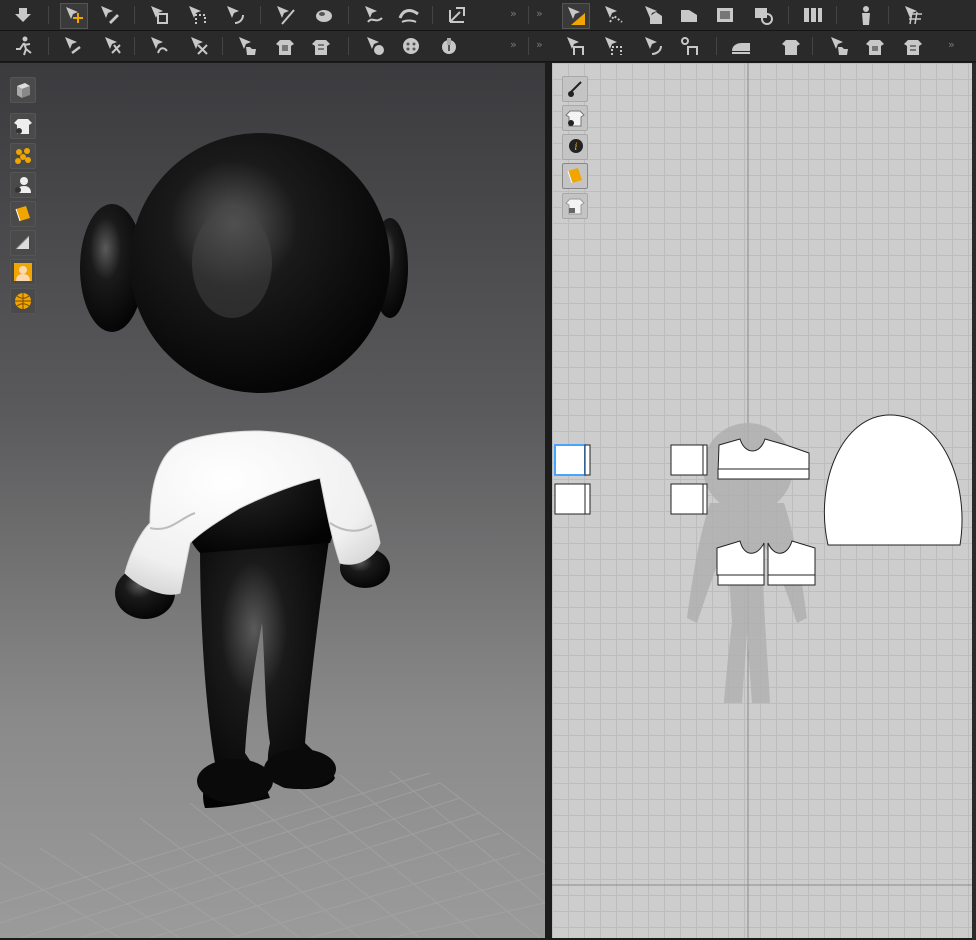 This screenshot has width=976, height=940. I want to click on garment-fit-icon, so click(285, 46).